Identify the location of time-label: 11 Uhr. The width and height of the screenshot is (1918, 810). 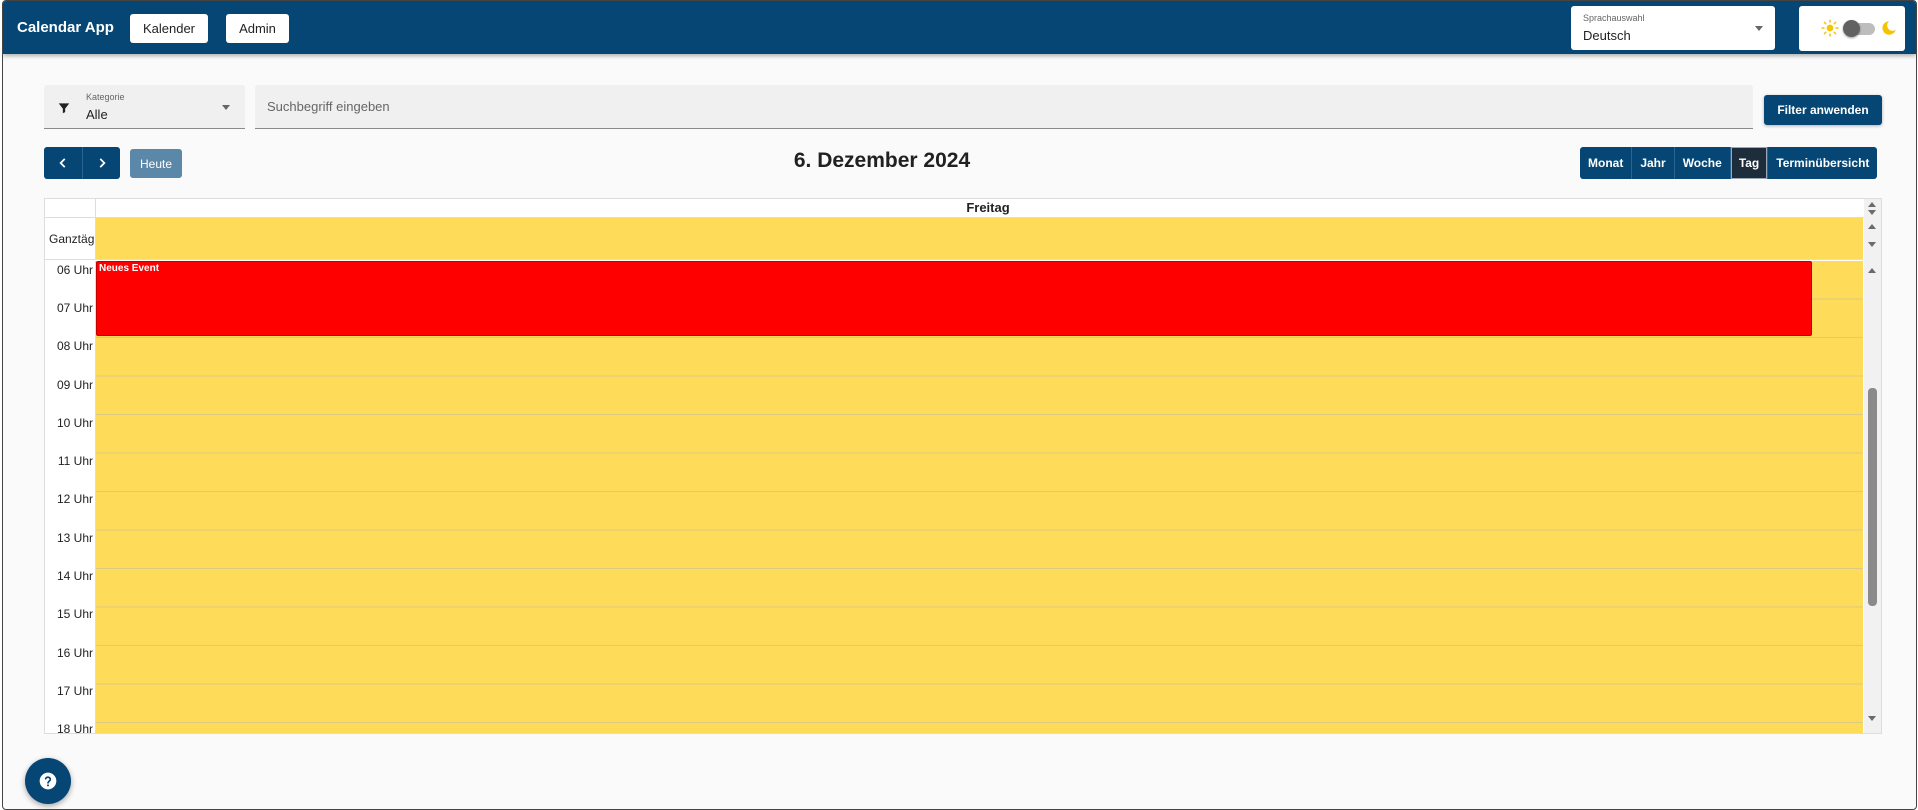
(75, 461).